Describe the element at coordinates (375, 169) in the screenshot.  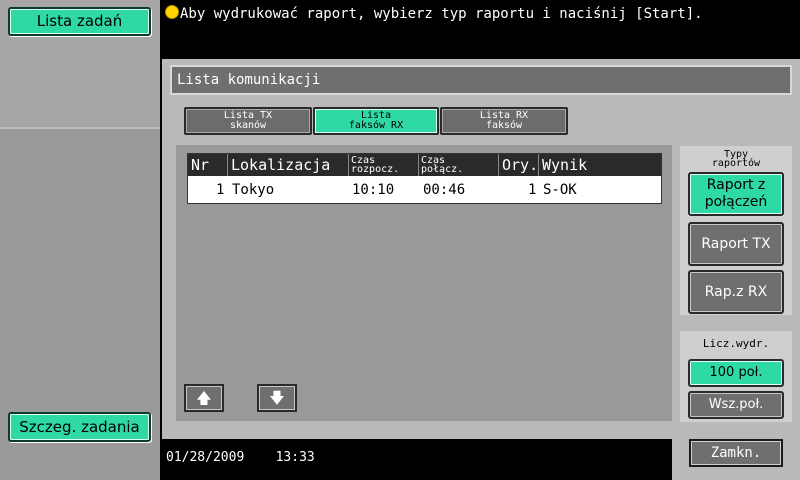
I see `col-start-line2: rozpocz.` at that location.